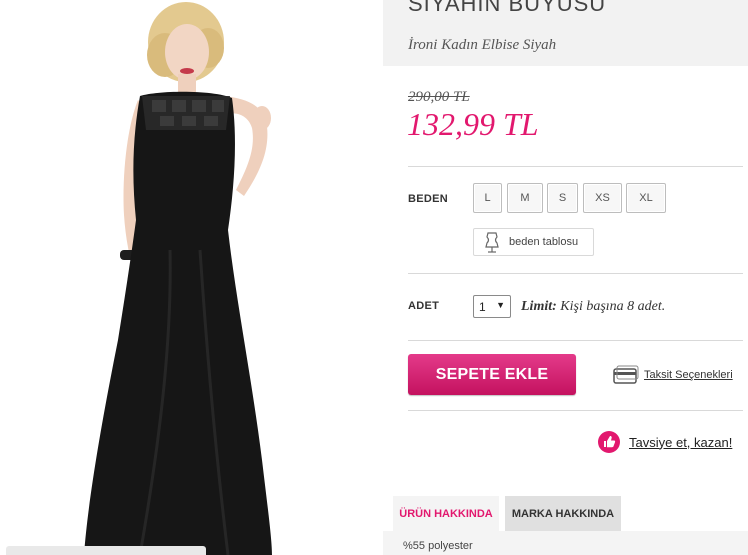 The width and height of the screenshot is (748, 555). What do you see at coordinates (562, 198) in the screenshot?
I see `size-option-s: S` at bounding box center [562, 198].